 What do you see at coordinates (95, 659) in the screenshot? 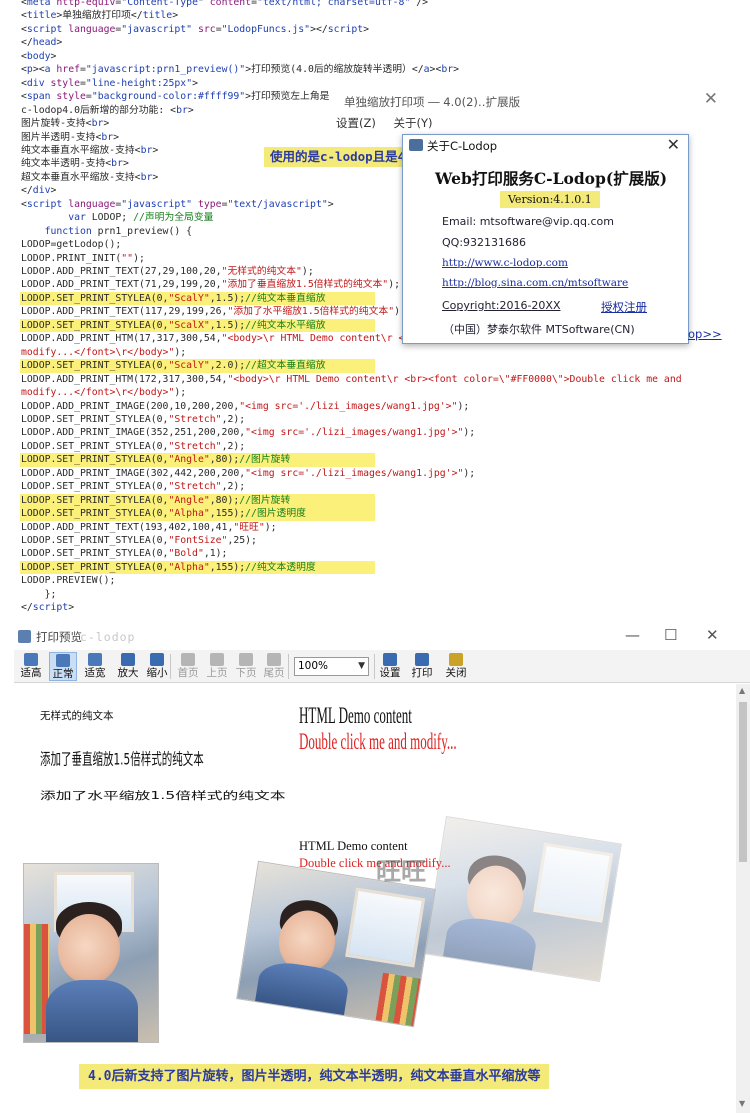
I see `fit-width-icon` at bounding box center [95, 659].